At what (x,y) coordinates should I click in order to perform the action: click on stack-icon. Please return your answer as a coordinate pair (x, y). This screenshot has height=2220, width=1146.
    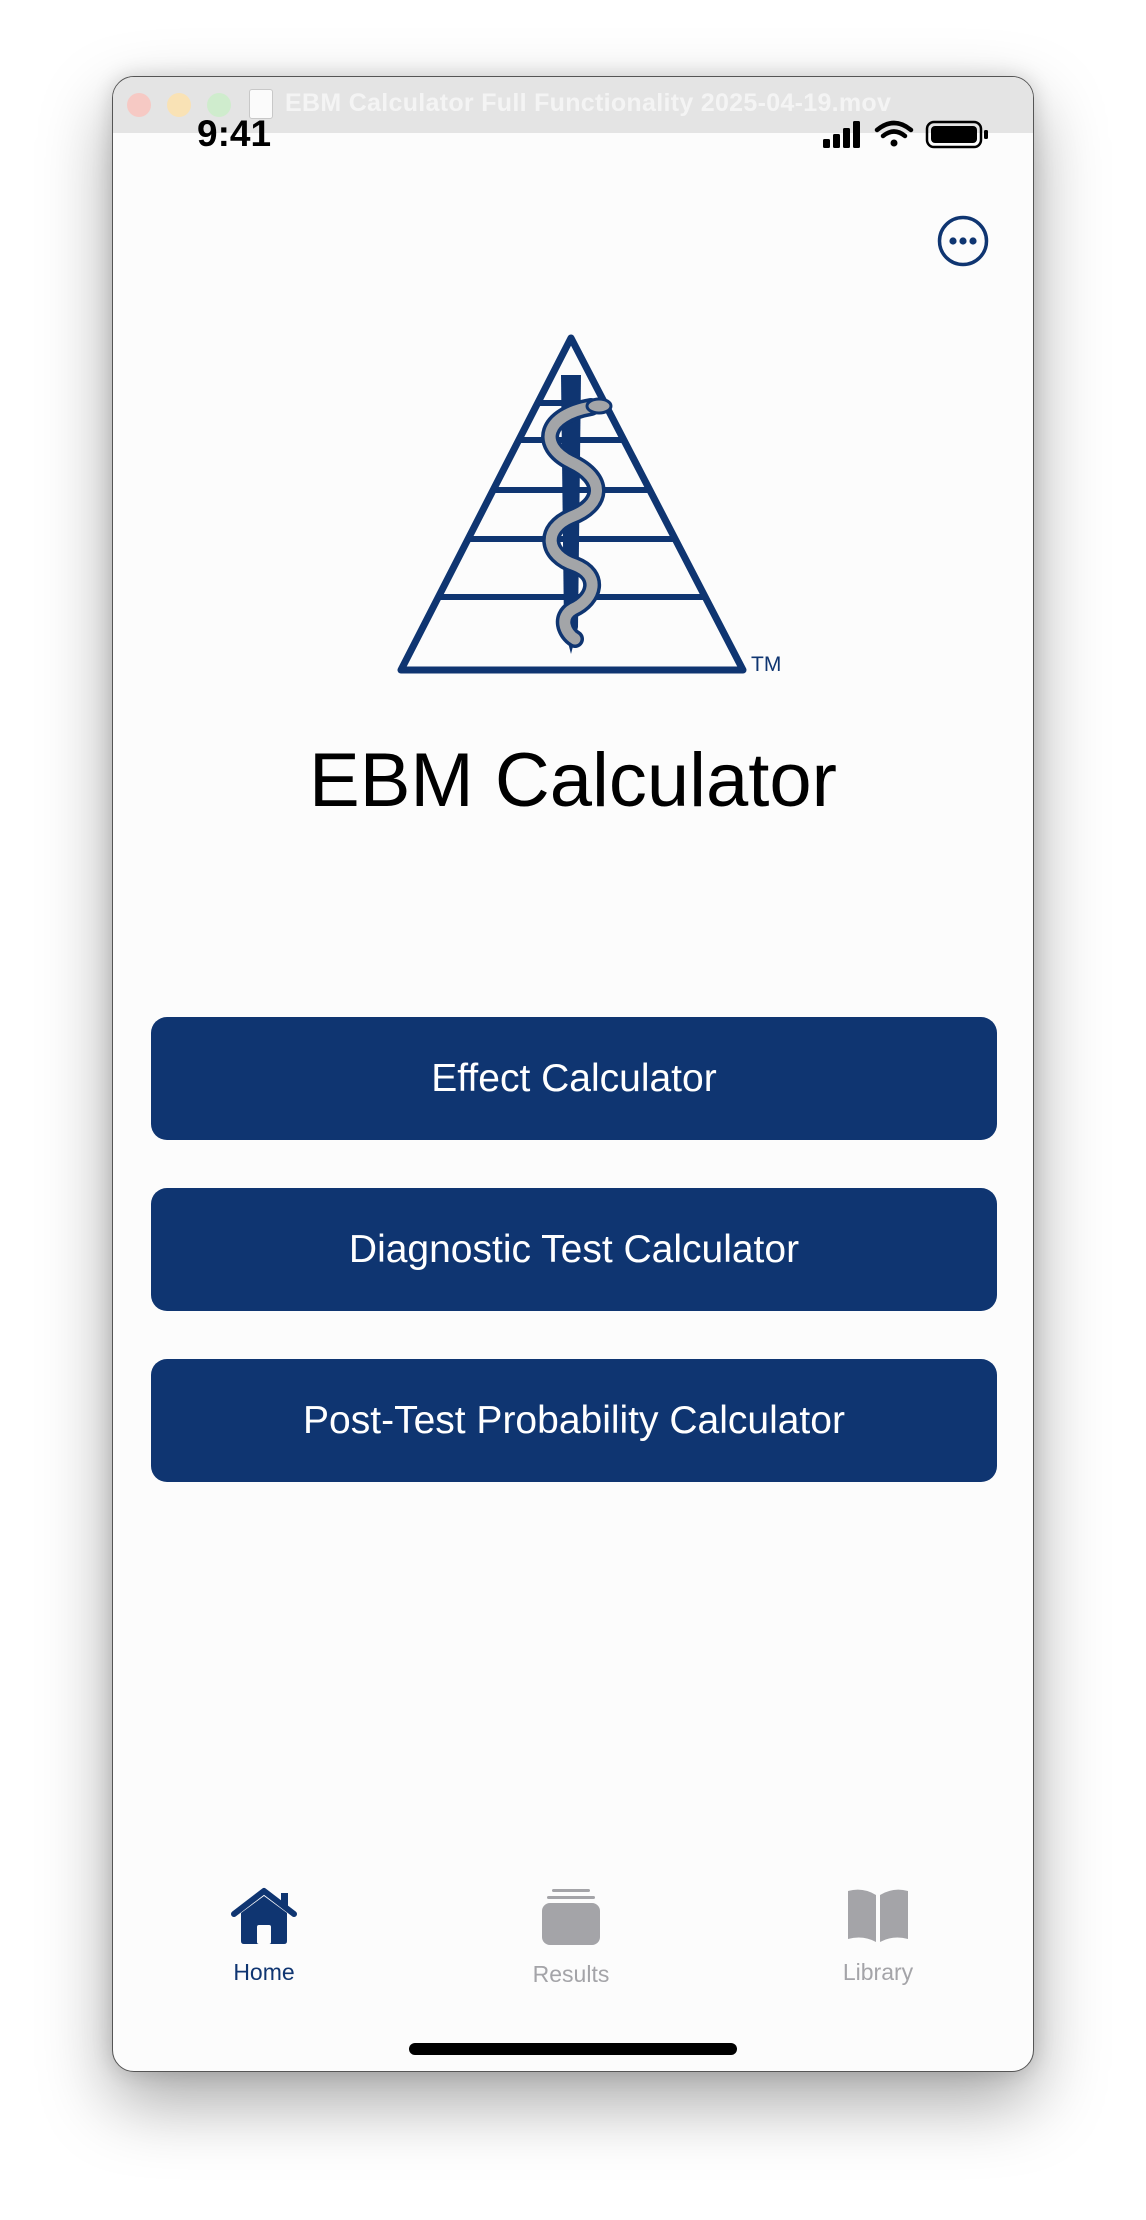
    Looking at the image, I should click on (571, 1917).